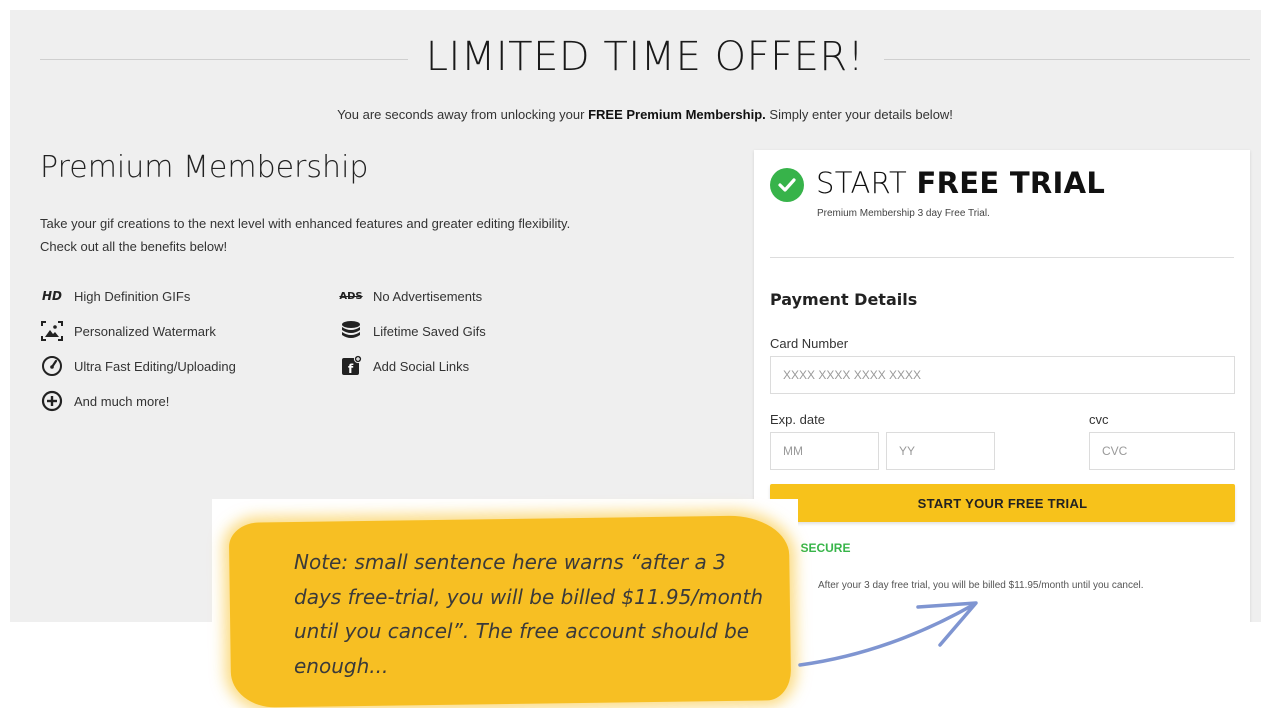 The width and height of the screenshot is (1261, 708). I want to click on benefit-fast-editing: Ultra Fast Editing/Uploading, so click(138, 366).